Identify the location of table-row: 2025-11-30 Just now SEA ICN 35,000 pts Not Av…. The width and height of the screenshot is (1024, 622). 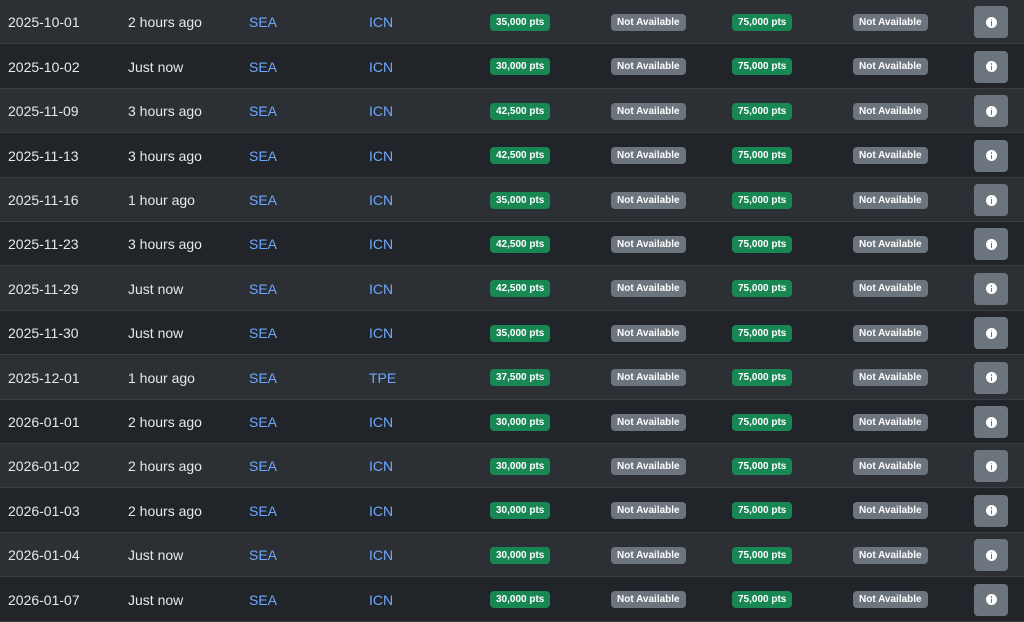
(512, 333).